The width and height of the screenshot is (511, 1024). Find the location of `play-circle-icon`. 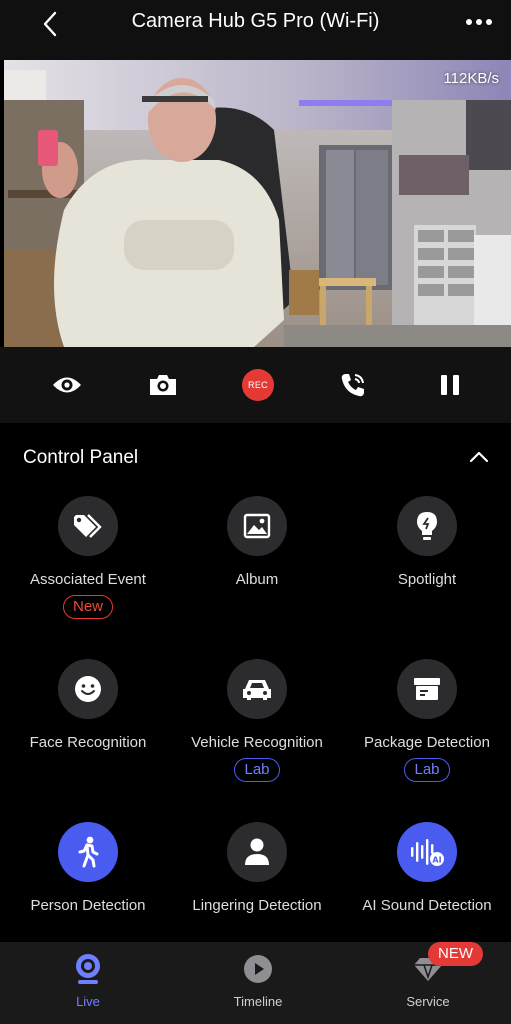

play-circle-icon is located at coordinates (258, 969).